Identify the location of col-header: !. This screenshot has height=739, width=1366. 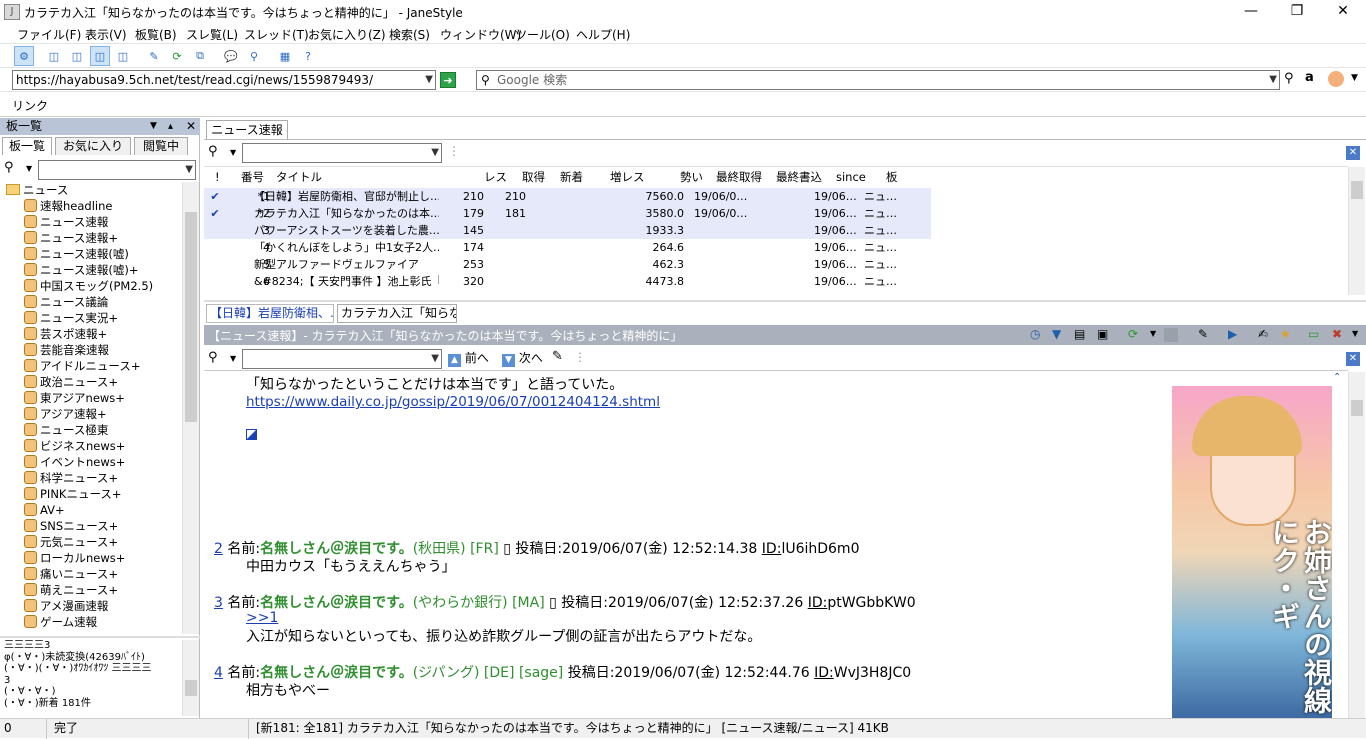
(217, 177).